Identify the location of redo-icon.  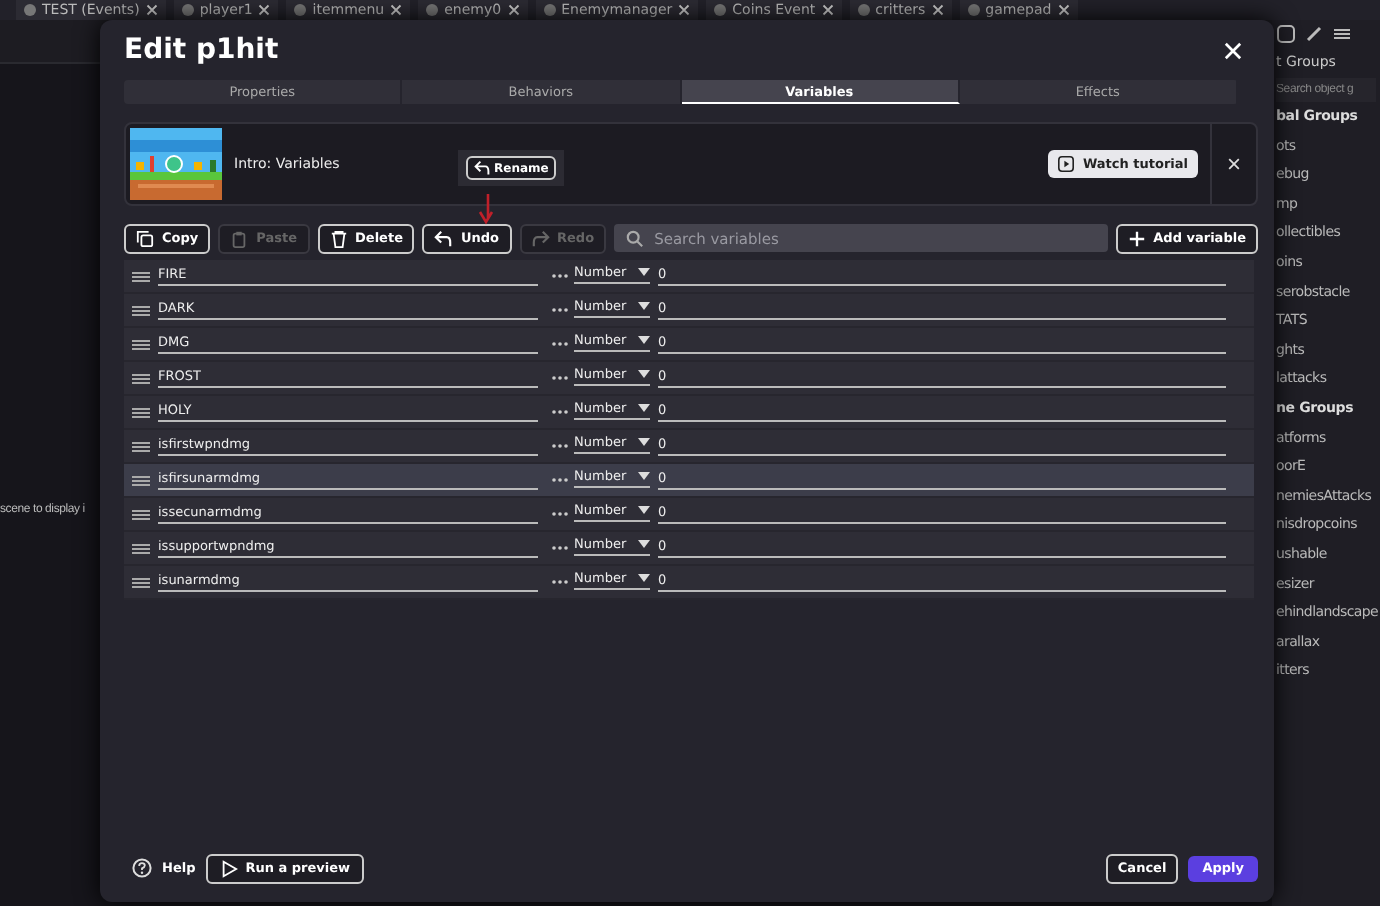
(540, 238).